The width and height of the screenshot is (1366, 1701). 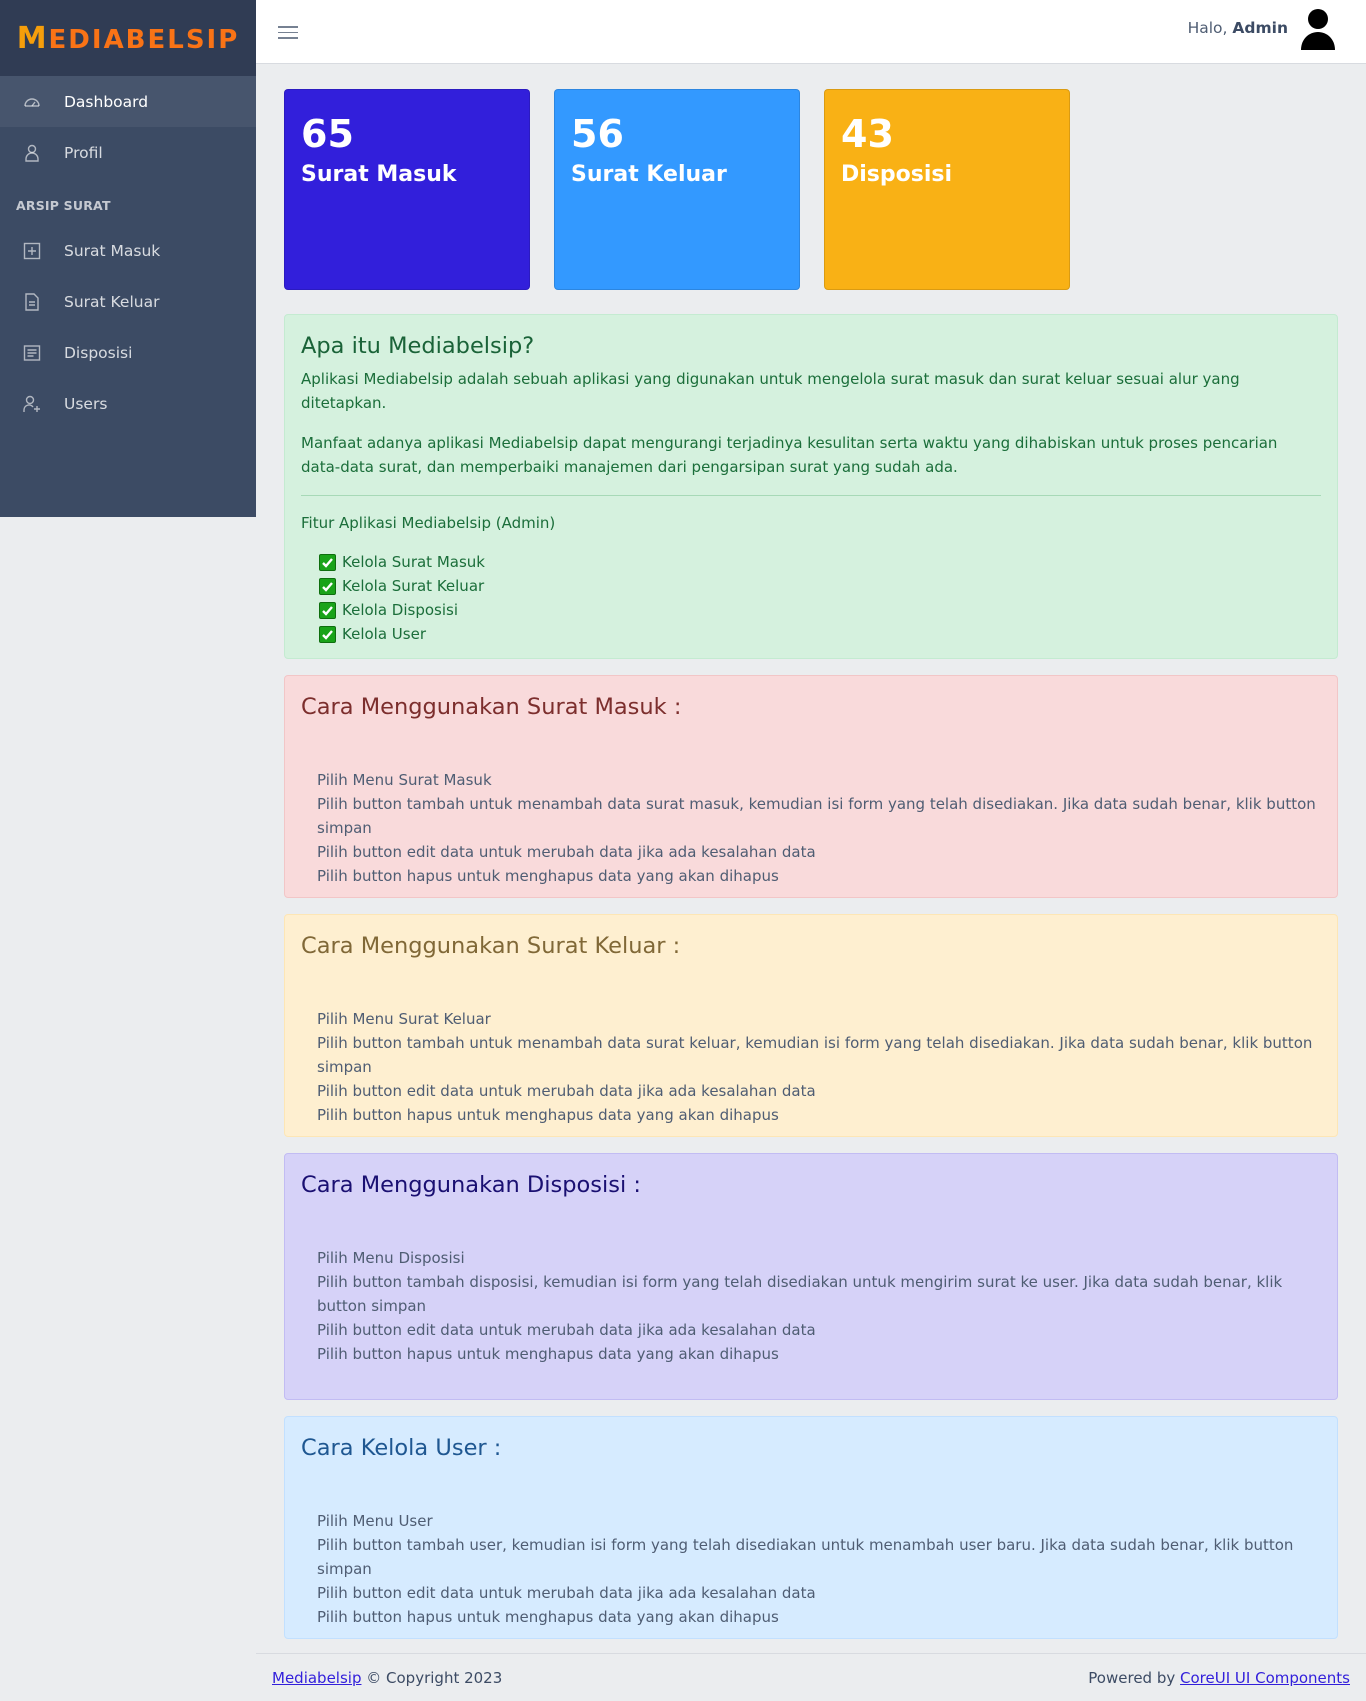 I want to click on stat-card-surat-masuk: 65 Surat Masuk, so click(x=407, y=189).